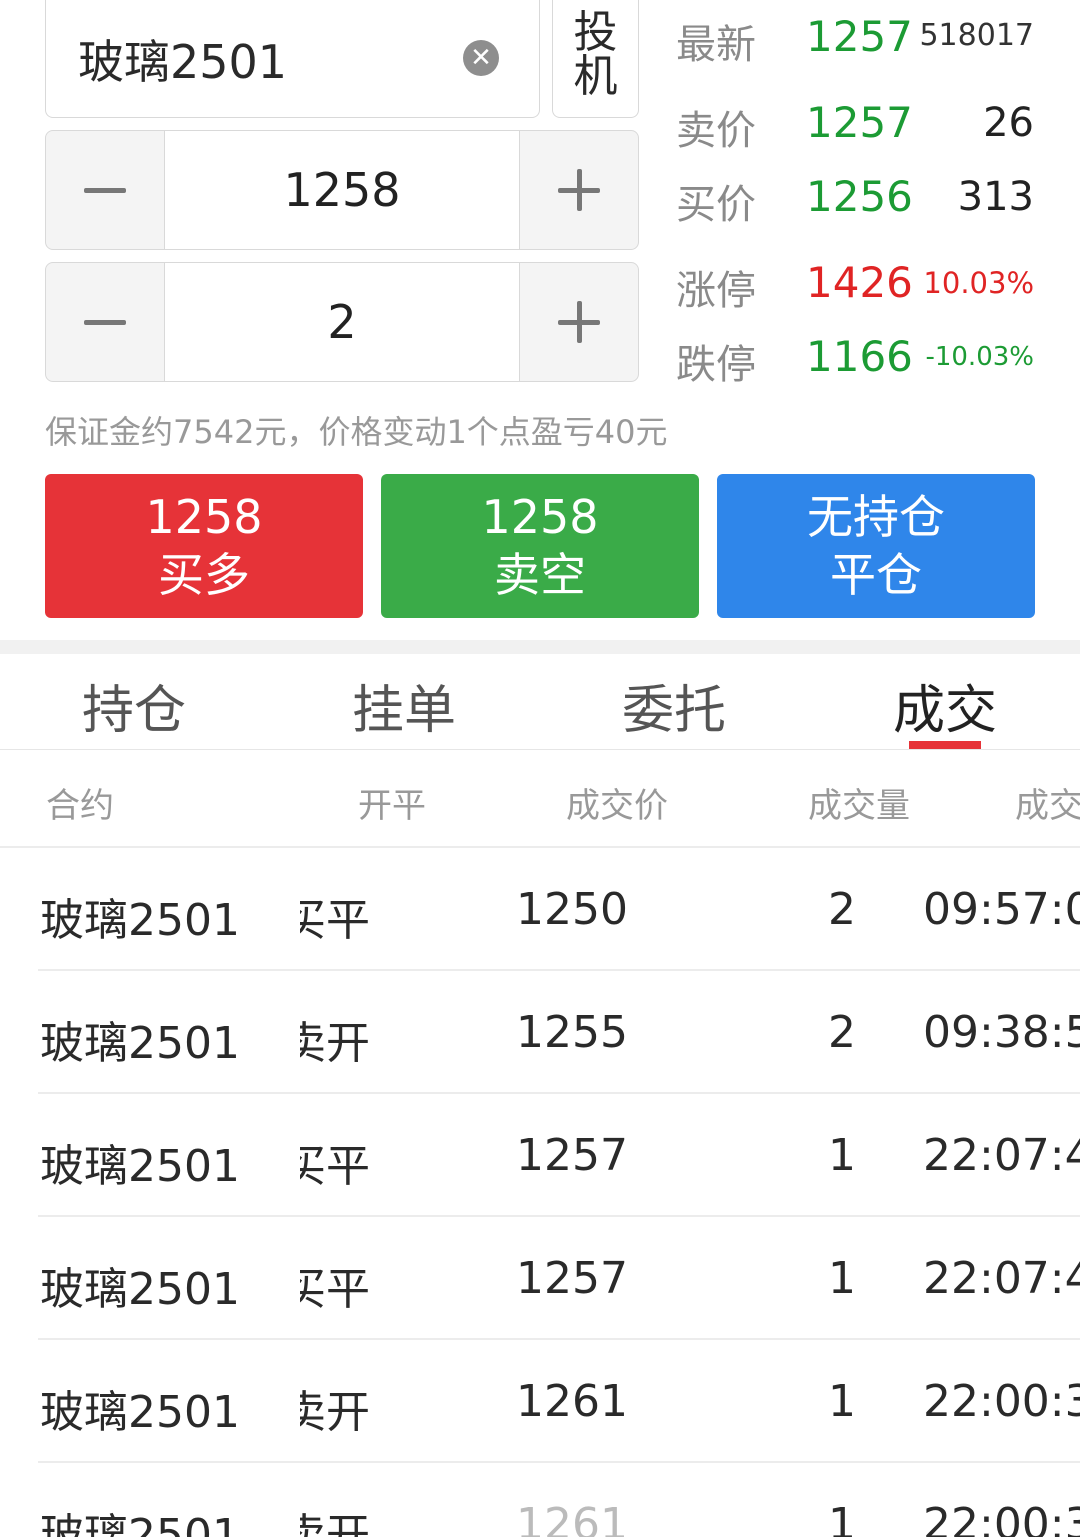 The width and height of the screenshot is (1080, 1537). What do you see at coordinates (572, 909) in the screenshot?
I see `row-price: 1250` at bounding box center [572, 909].